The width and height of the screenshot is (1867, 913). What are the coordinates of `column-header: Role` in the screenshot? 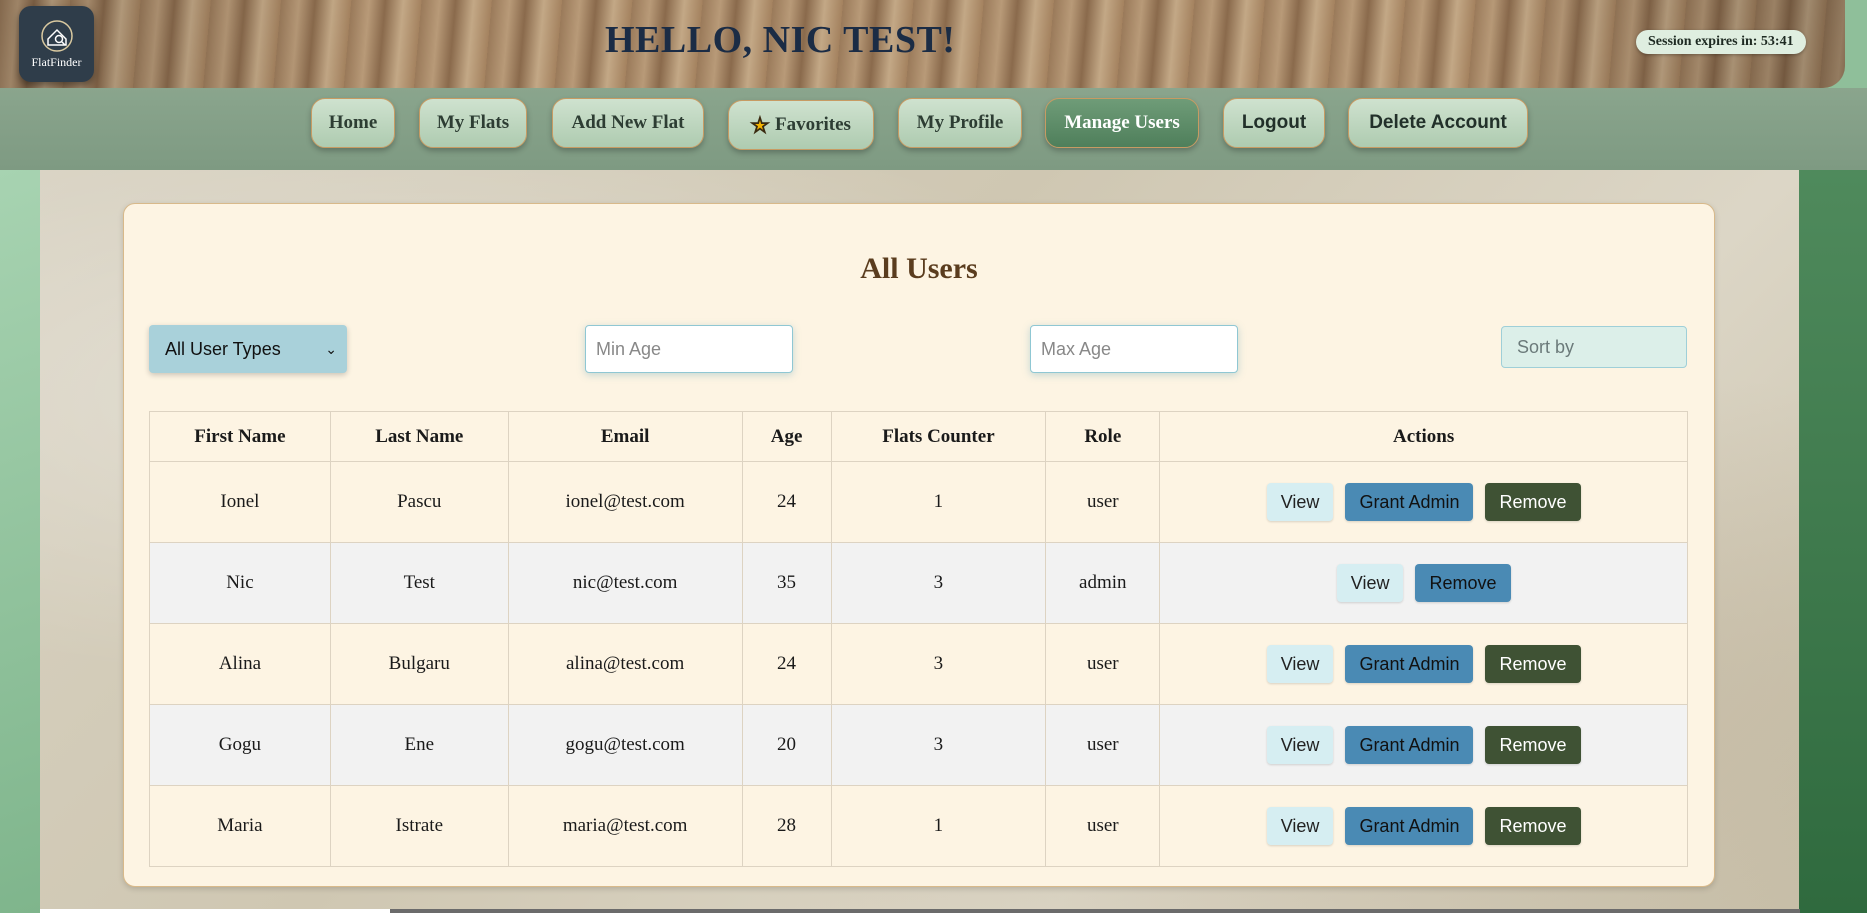 It's located at (1103, 436).